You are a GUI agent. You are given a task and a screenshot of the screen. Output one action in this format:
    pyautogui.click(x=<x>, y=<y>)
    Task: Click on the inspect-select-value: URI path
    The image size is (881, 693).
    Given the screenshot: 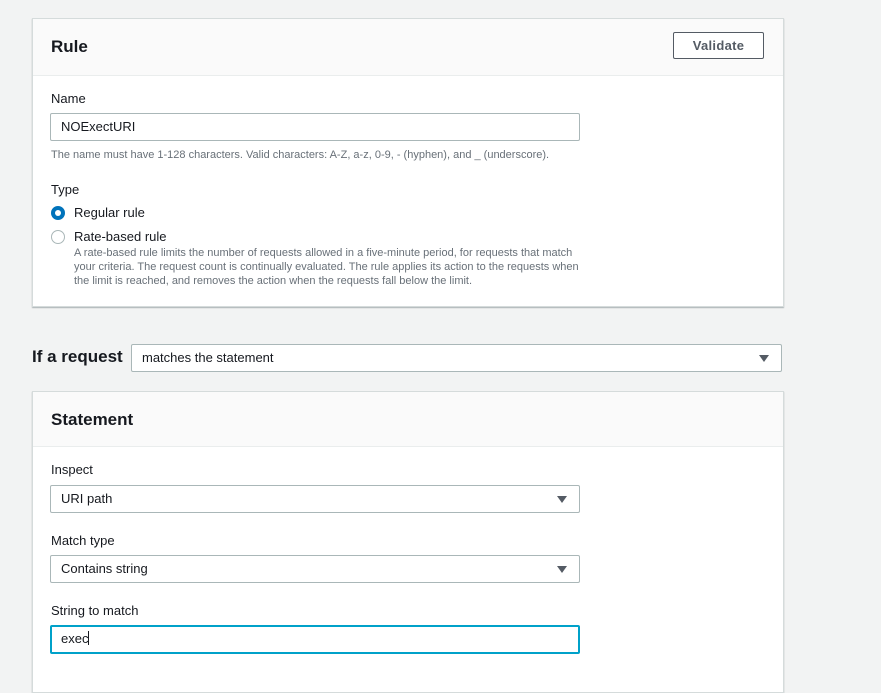 What is the action you would take?
    pyautogui.click(x=87, y=498)
    